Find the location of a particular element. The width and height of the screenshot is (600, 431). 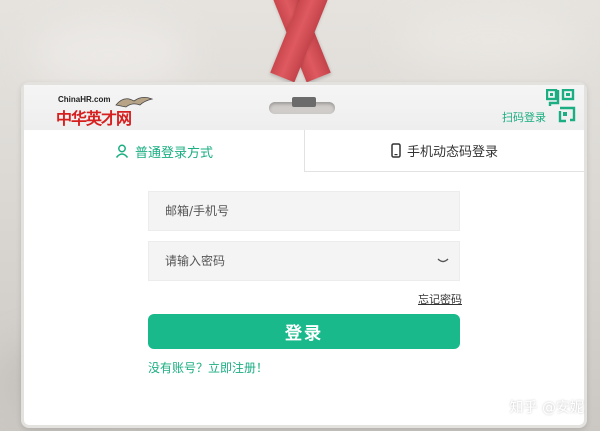

account-input is located at coordinates (304, 211).